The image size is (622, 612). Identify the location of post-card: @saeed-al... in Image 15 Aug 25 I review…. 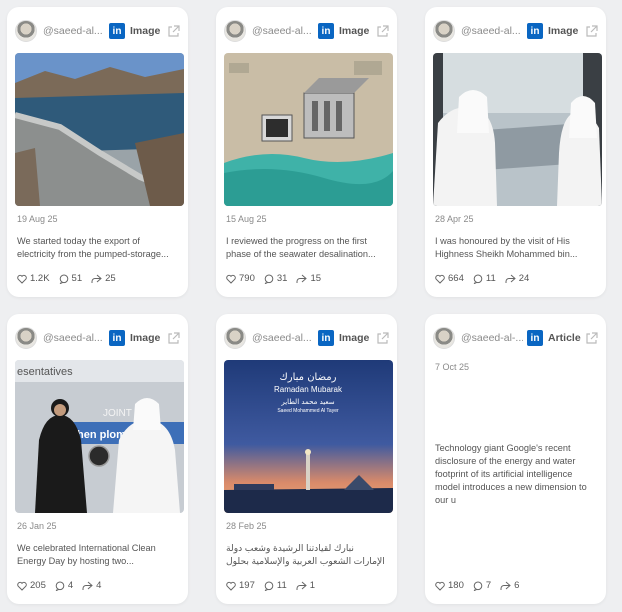
(306, 152).